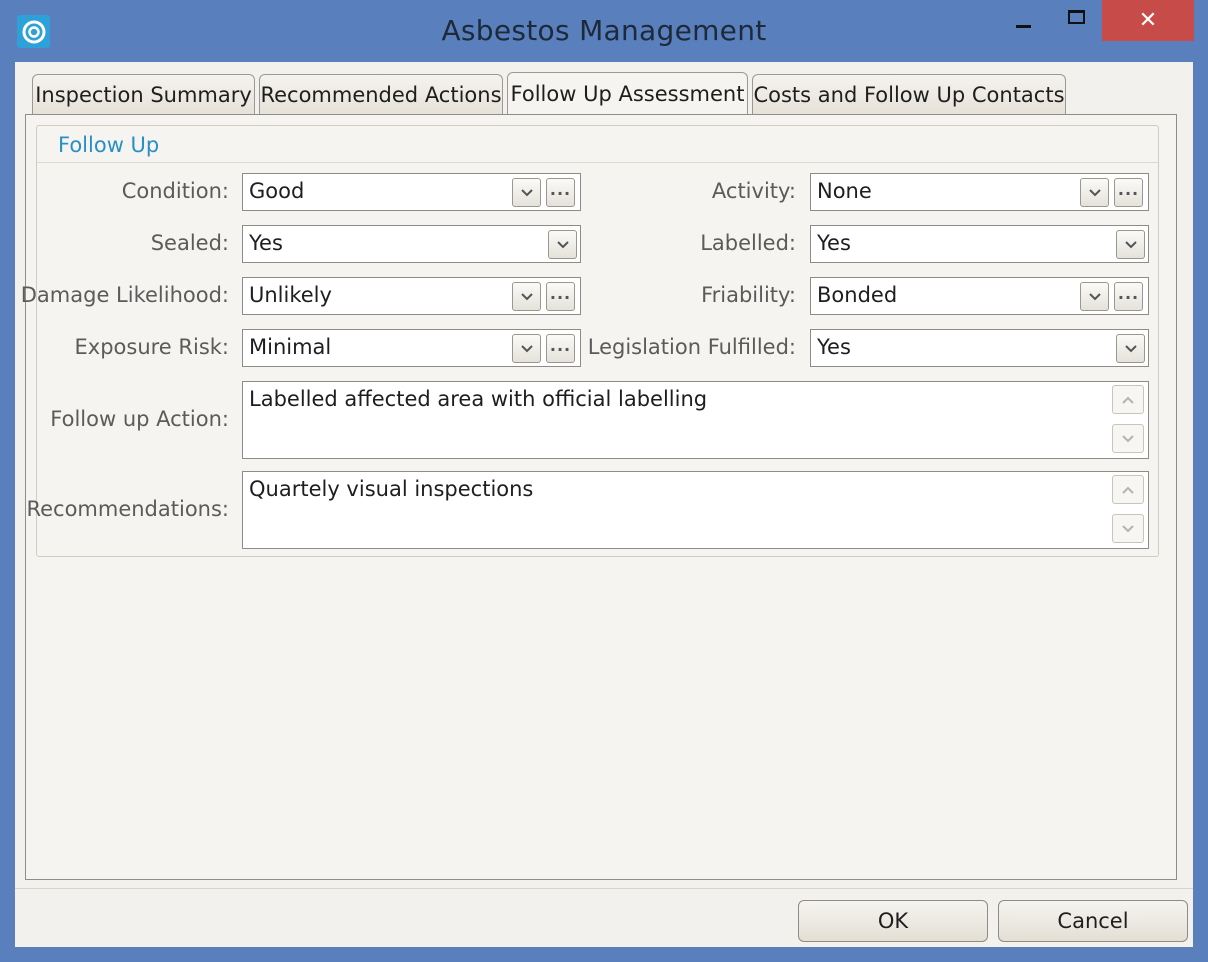 The width and height of the screenshot is (1208, 962). Describe the element at coordinates (979, 348) in the screenshot. I see `legislation-fulfilled-combobox: Yes` at that location.